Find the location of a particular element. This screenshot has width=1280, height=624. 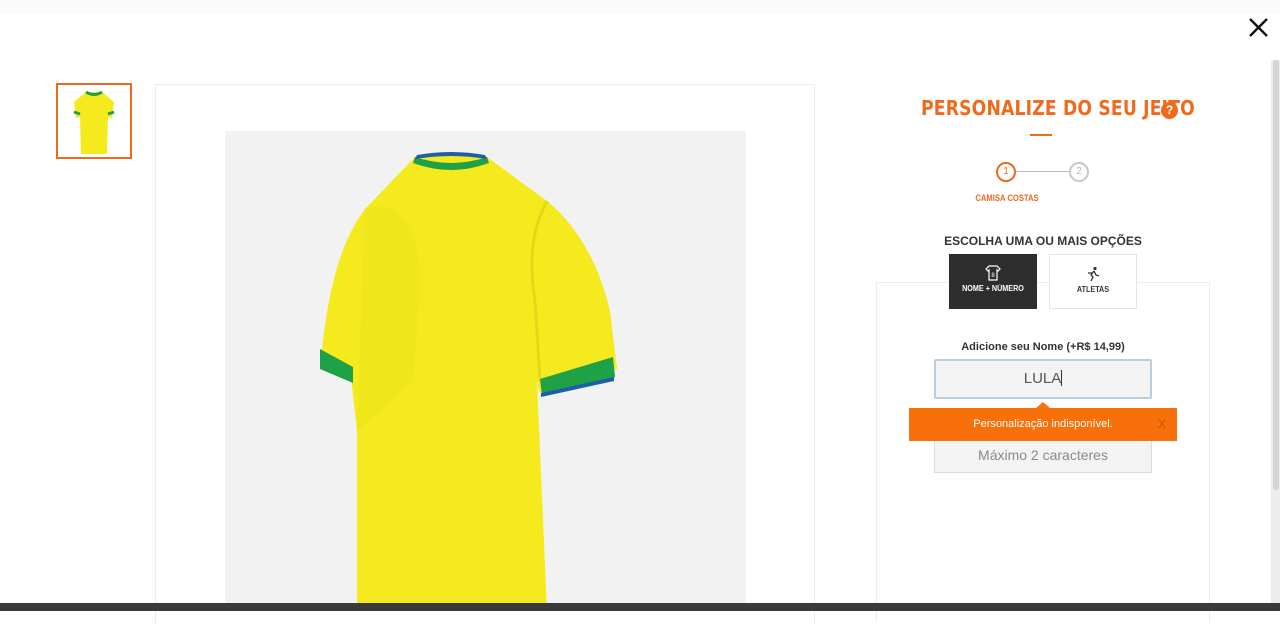

option-nome-numero-label: NOME + NÚMERO is located at coordinates (993, 288).